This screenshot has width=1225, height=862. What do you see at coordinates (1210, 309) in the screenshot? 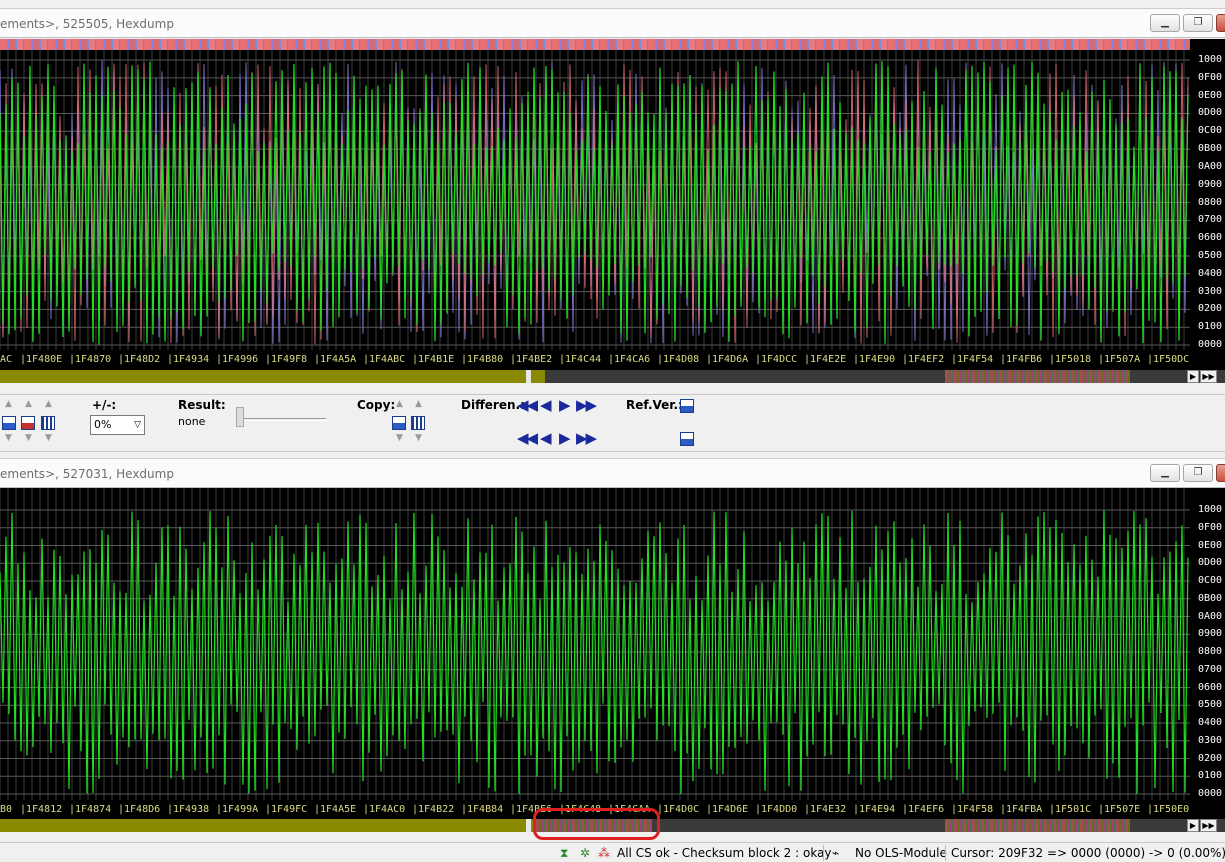
I see `y-tick-label: 0200` at bounding box center [1210, 309].